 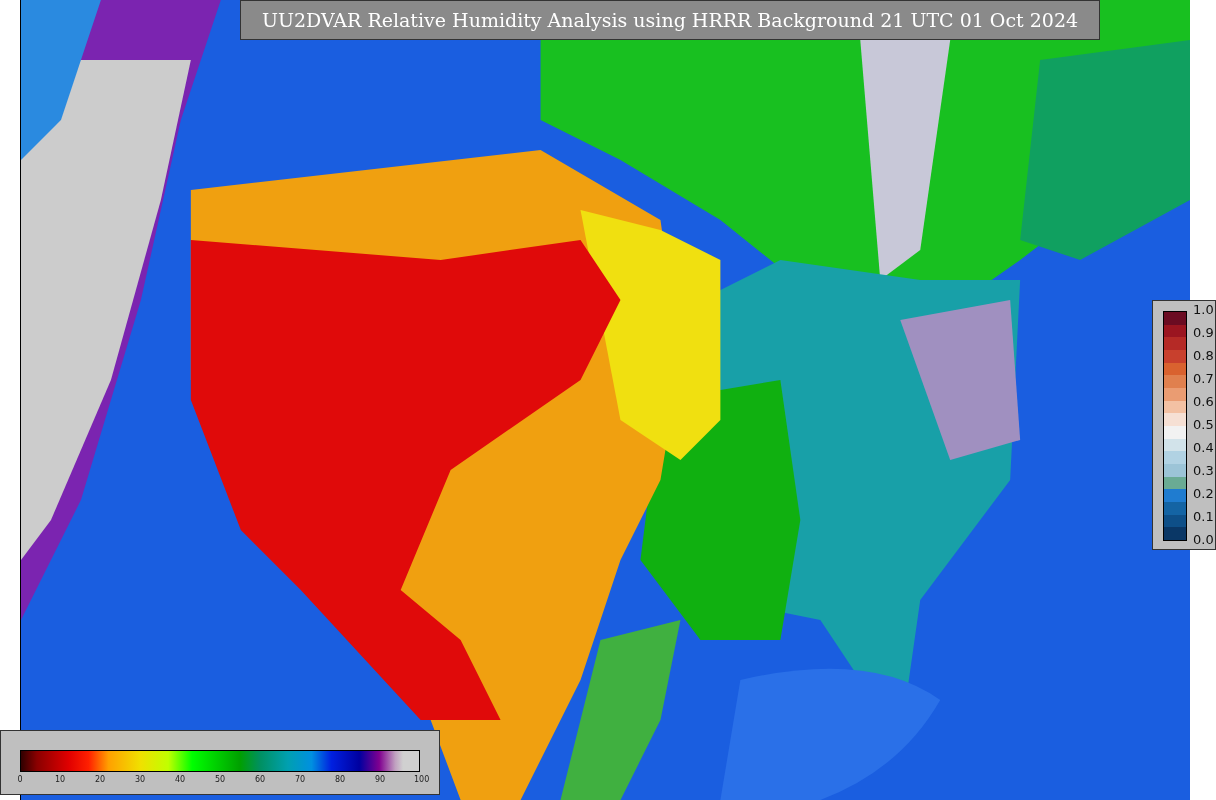 What do you see at coordinates (1203, 517) in the screenshot?
I see `legend-tick-label: 0.1` at bounding box center [1203, 517].